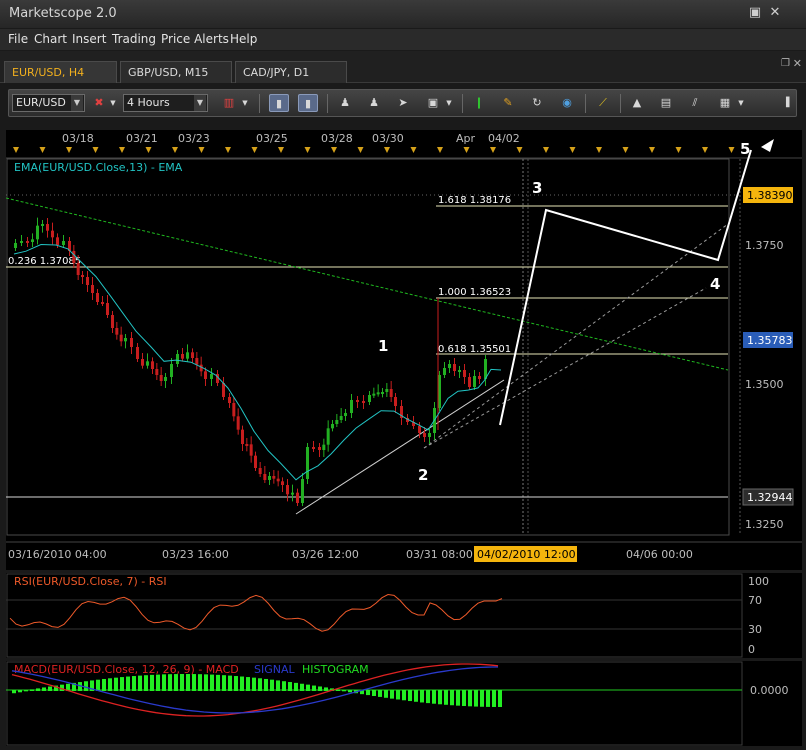 The width and height of the screenshot is (806, 750). I want to click on close-chart-icon: ✕, so click(797, 63).